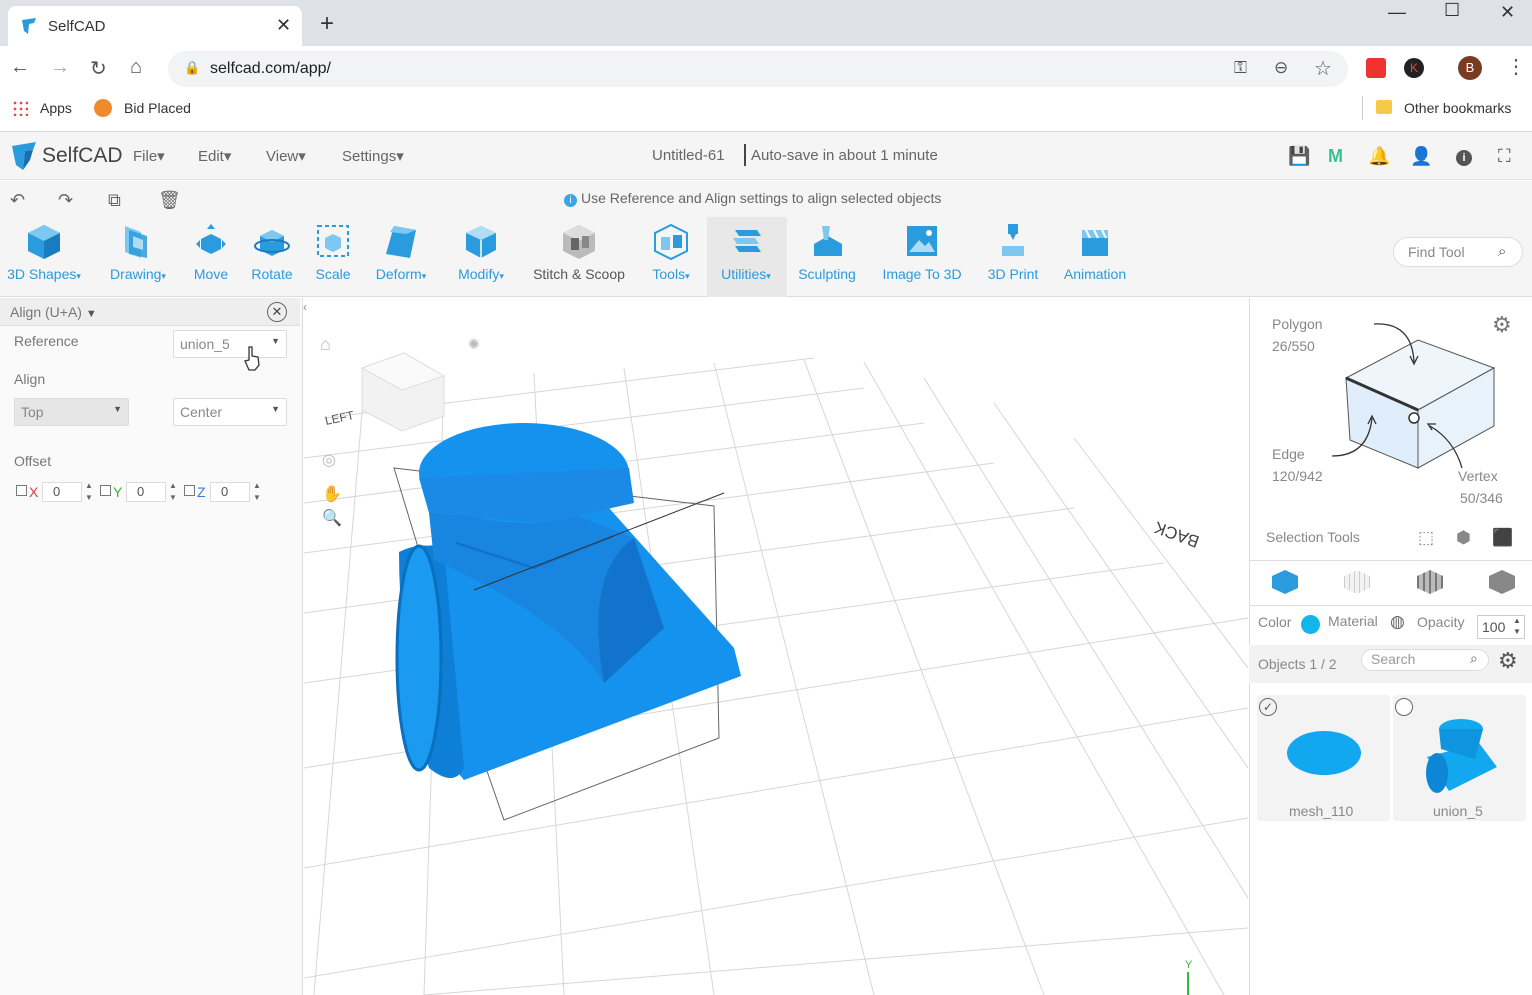  I want to click on selfcad-favicon-icon, so click(29, 26).